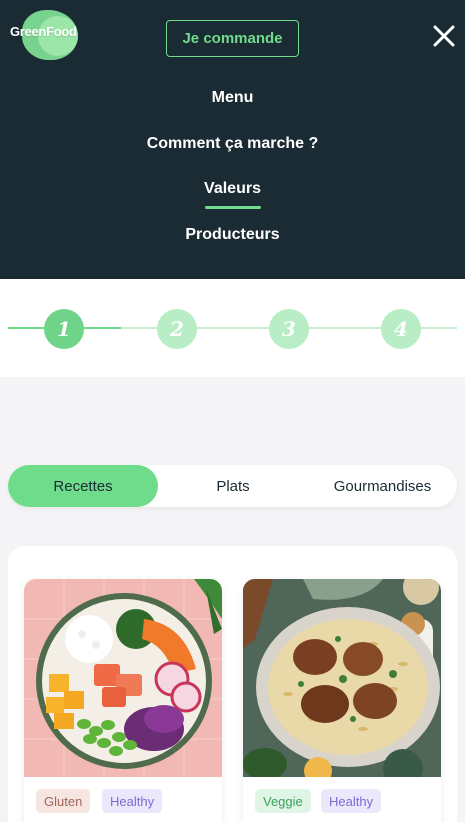  What do you see at coordinates (43, 31) in the screenshot?
I see `logo-text: GreenFood` at bounding box center [43, 31].